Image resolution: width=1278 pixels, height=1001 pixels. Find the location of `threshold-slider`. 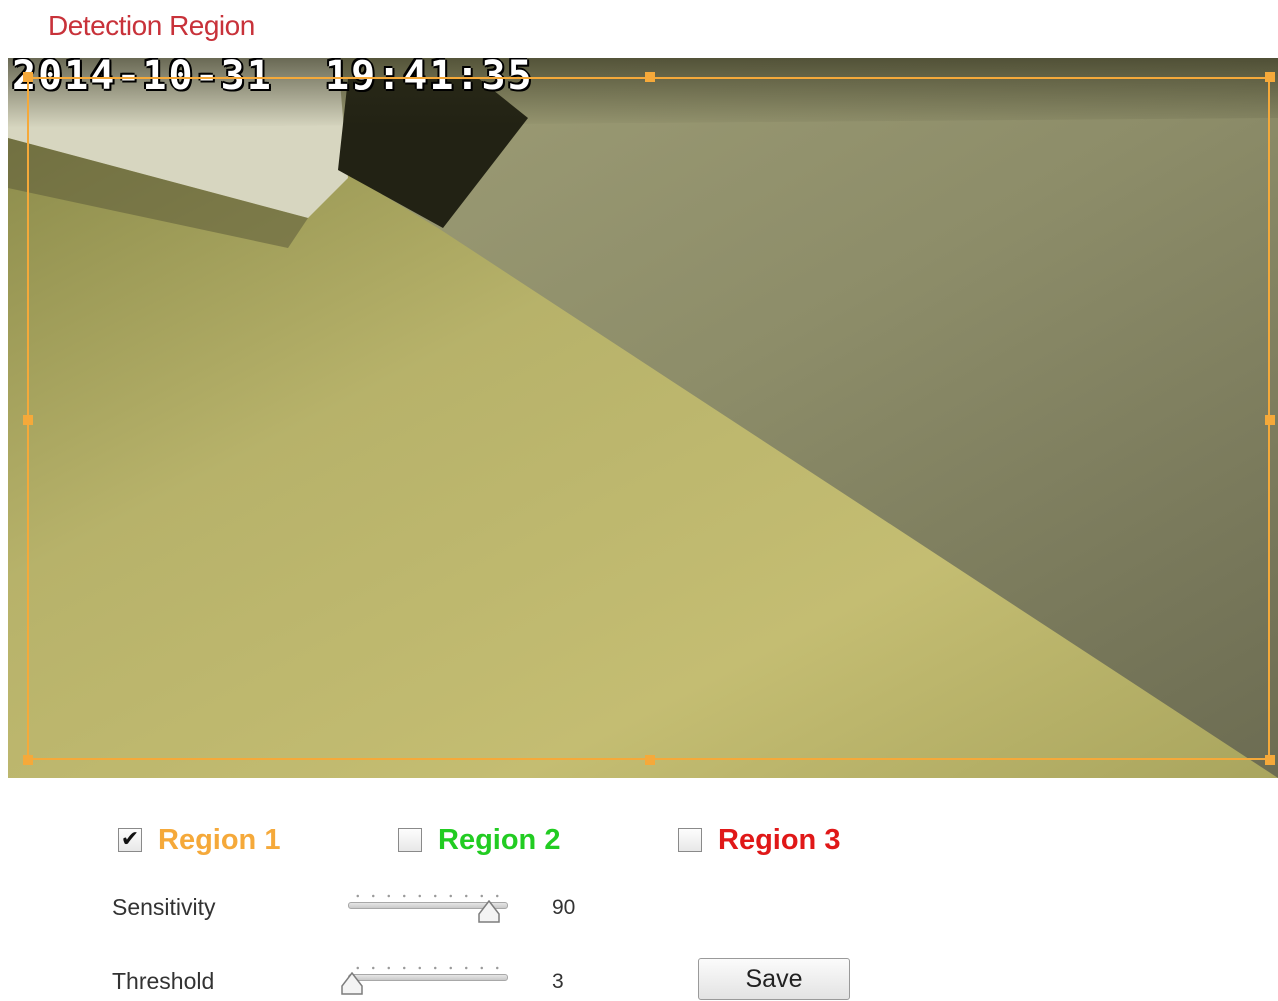

threshold-slider is located at coordinates (426, 980).